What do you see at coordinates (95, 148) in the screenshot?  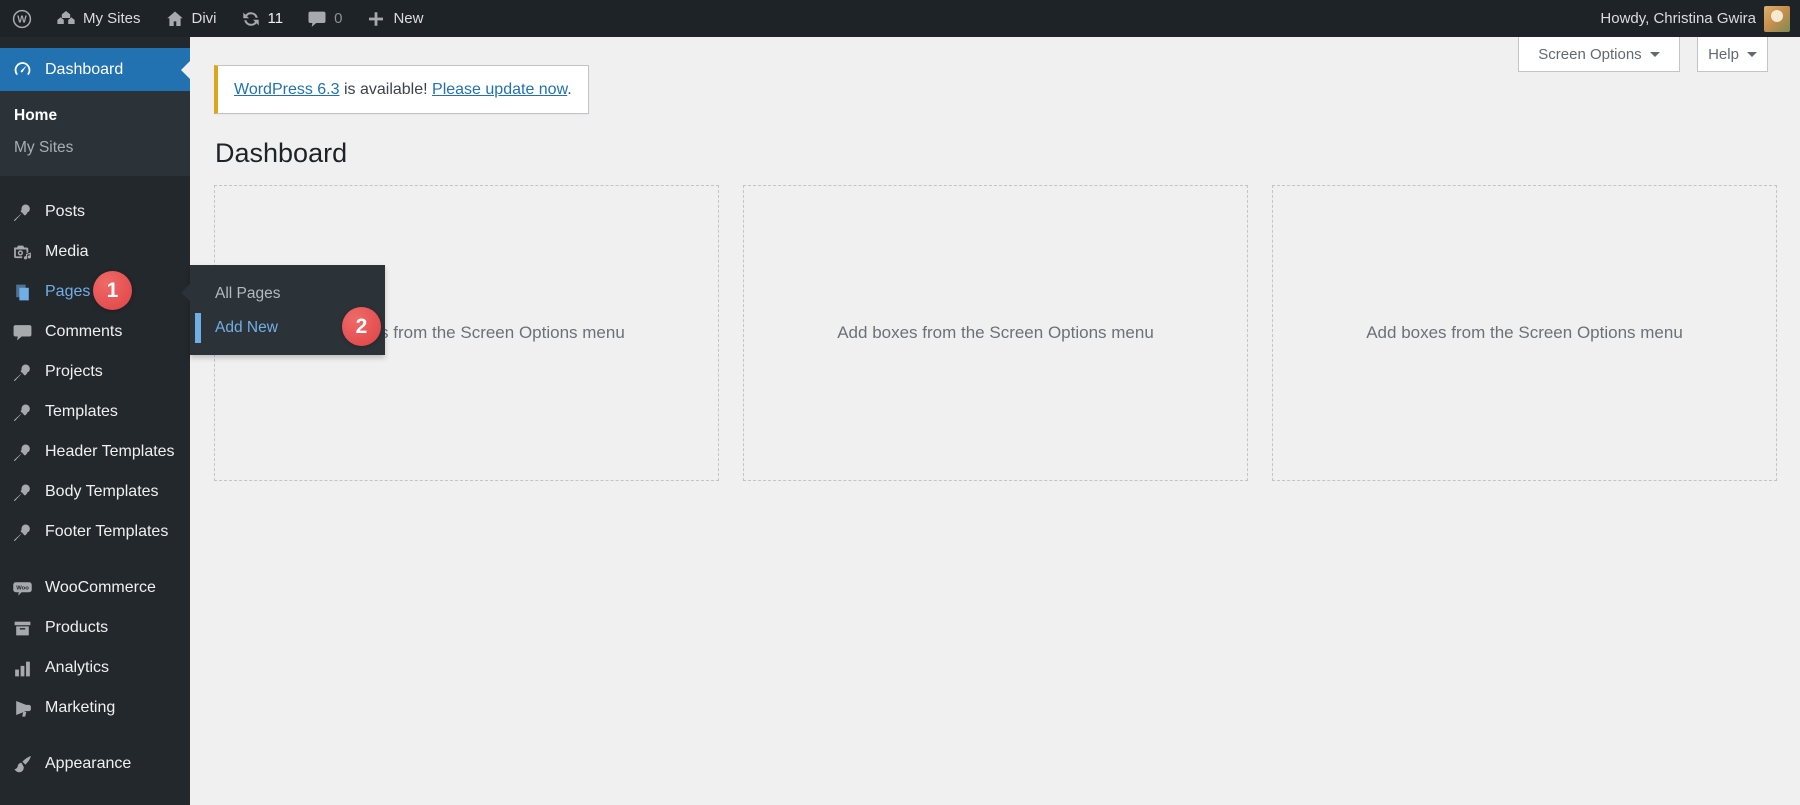 I see `submenu-item-my-sites: My Sites` at bounding box center [95, 148].